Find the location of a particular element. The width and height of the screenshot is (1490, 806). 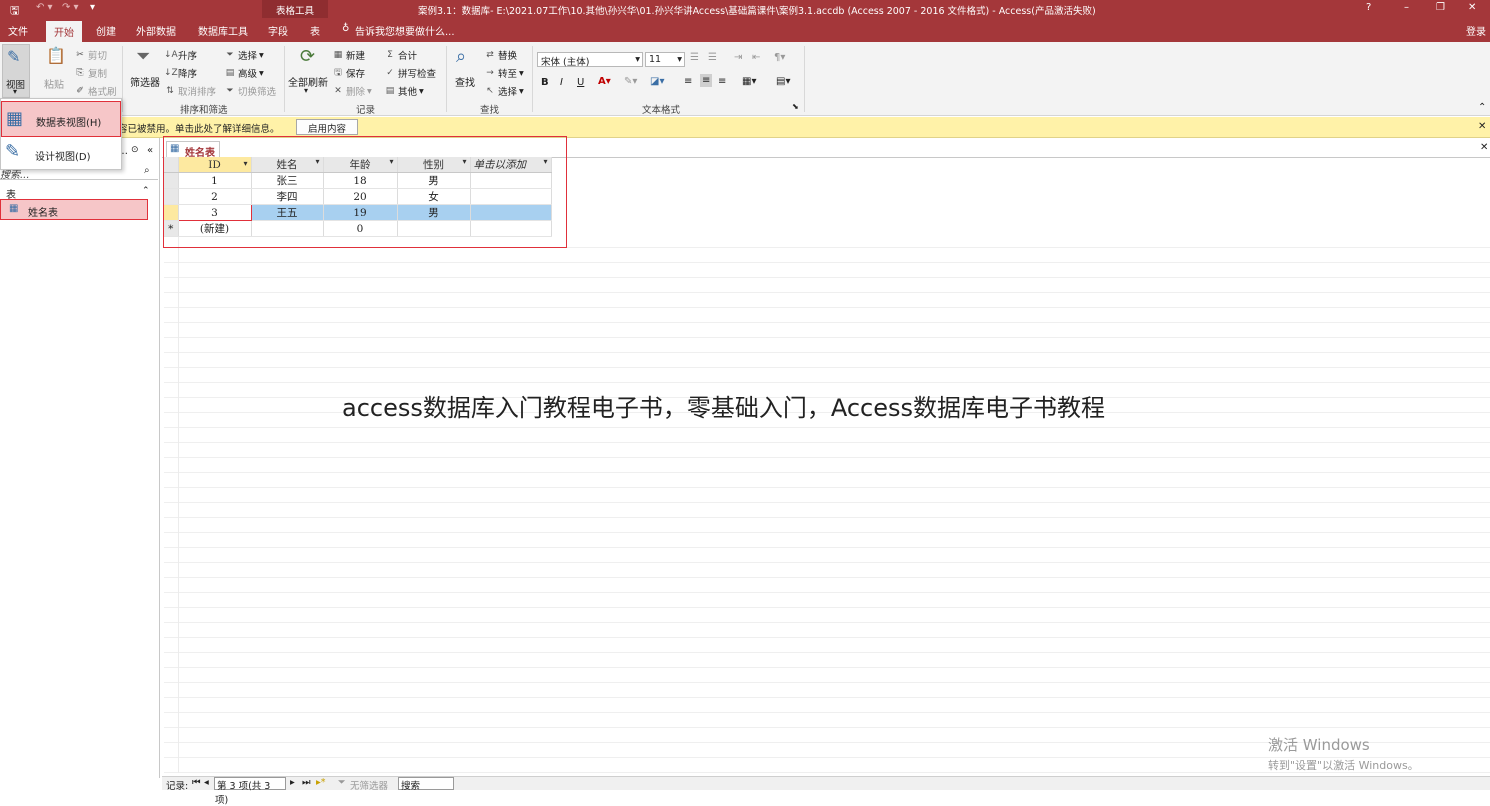

design-view-icon: ✎ is located at coordinates (13, 151).